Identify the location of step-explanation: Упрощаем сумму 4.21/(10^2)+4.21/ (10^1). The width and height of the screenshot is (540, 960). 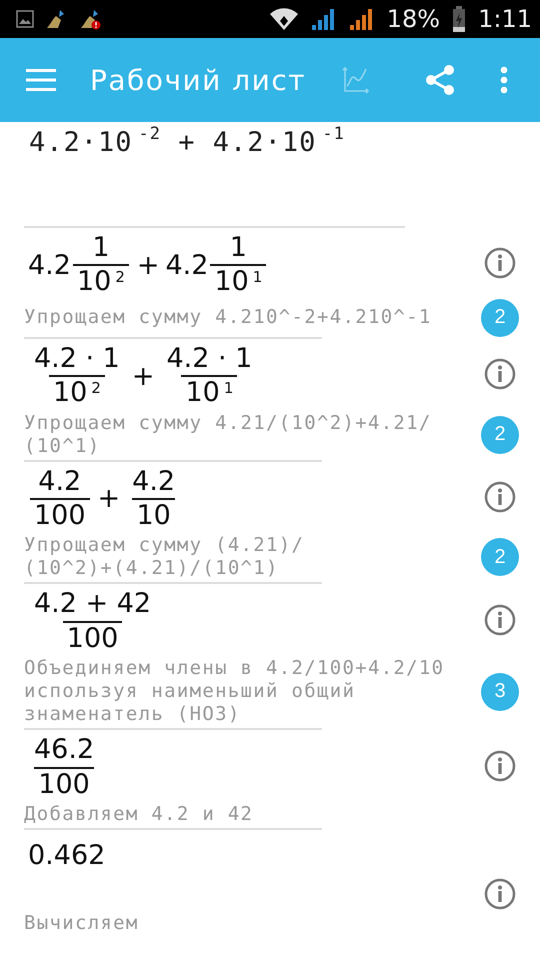
(228, 434).